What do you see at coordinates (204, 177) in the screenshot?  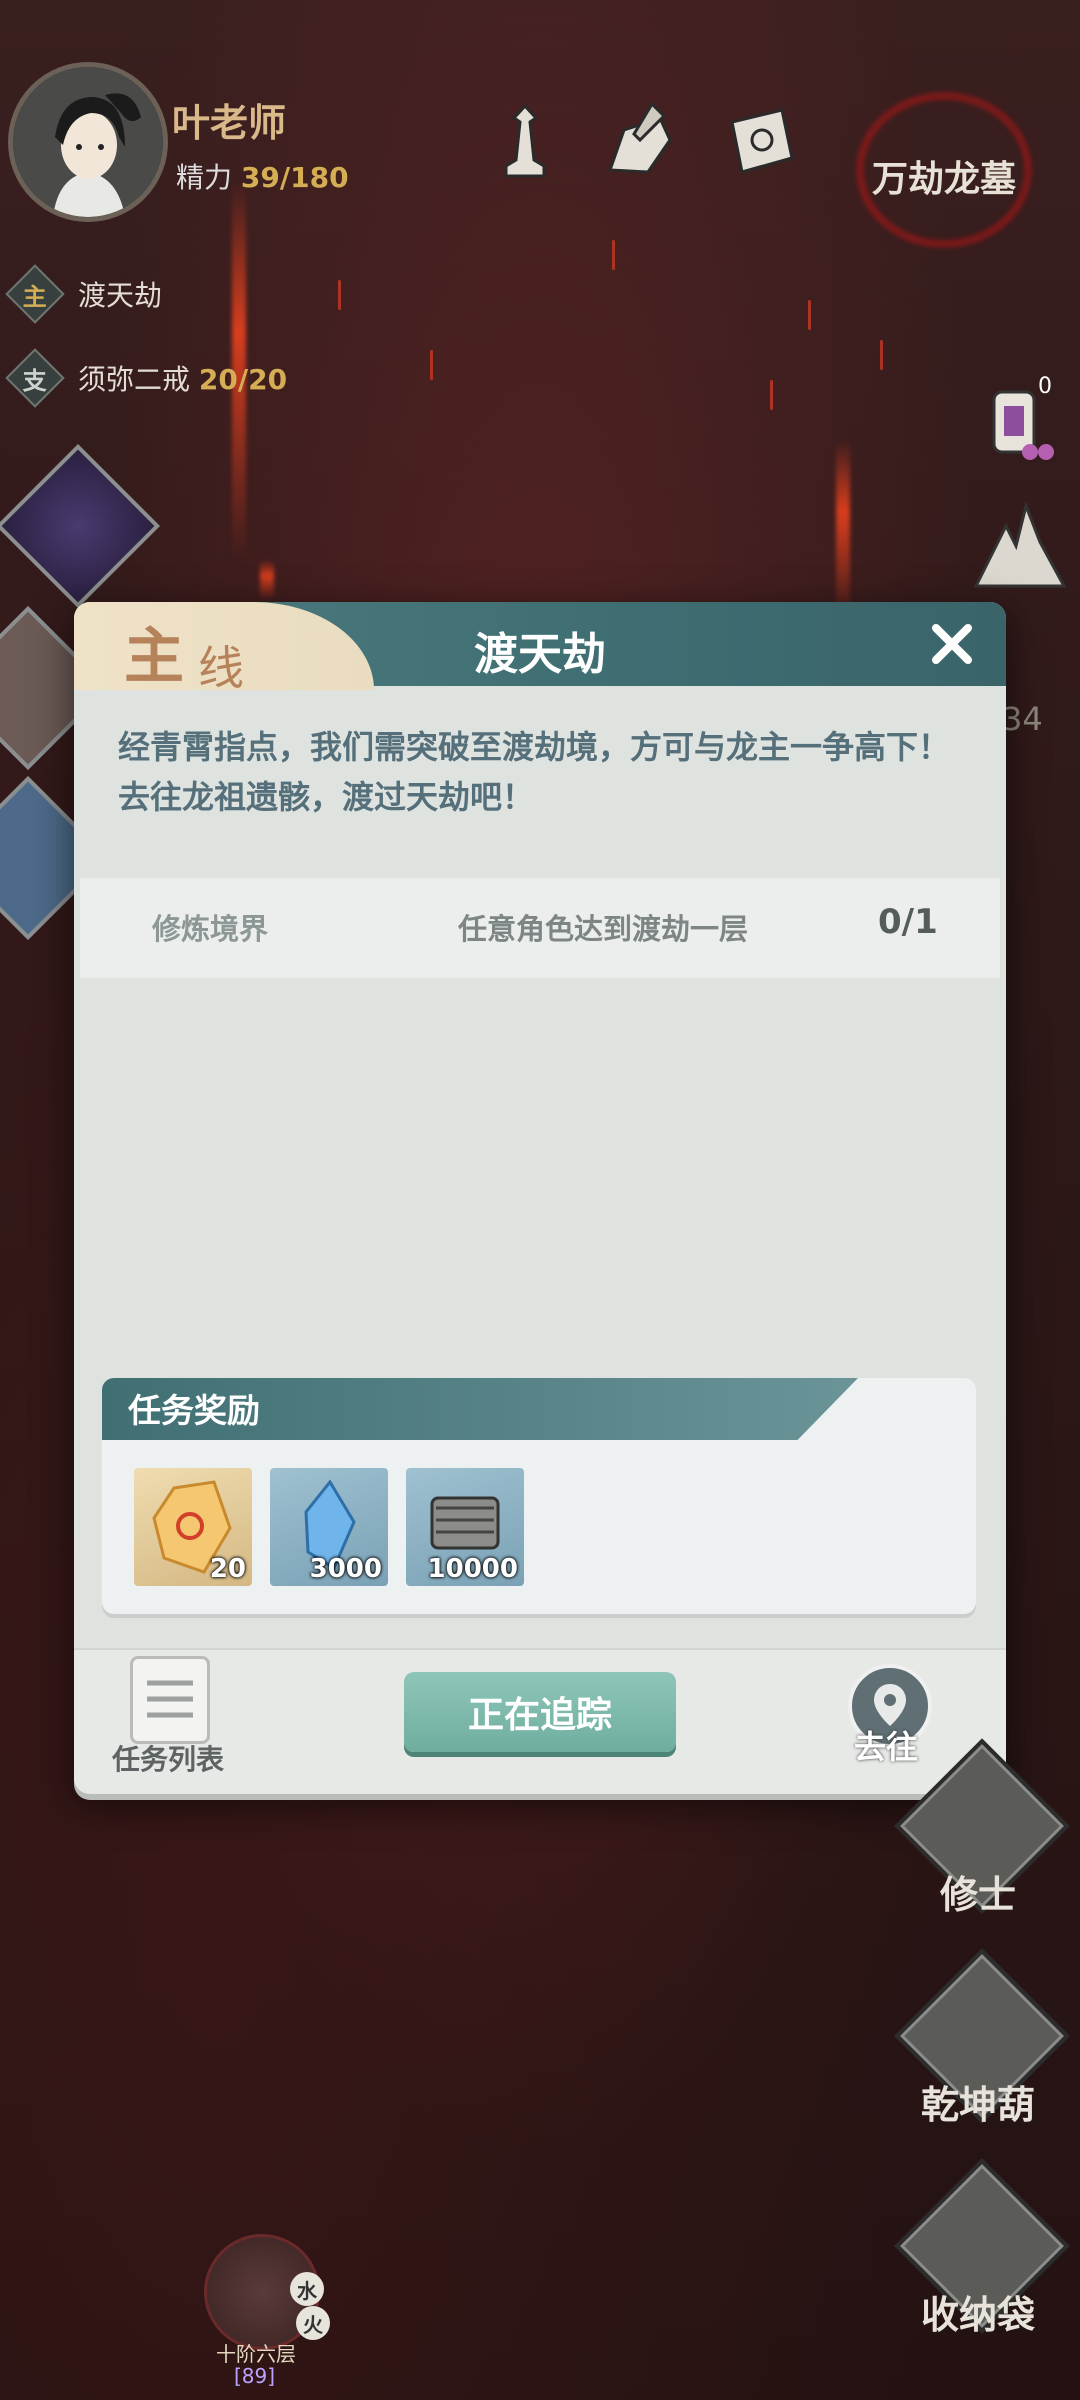 I see `energy-label: 精力` at bounding box center [204, 177].